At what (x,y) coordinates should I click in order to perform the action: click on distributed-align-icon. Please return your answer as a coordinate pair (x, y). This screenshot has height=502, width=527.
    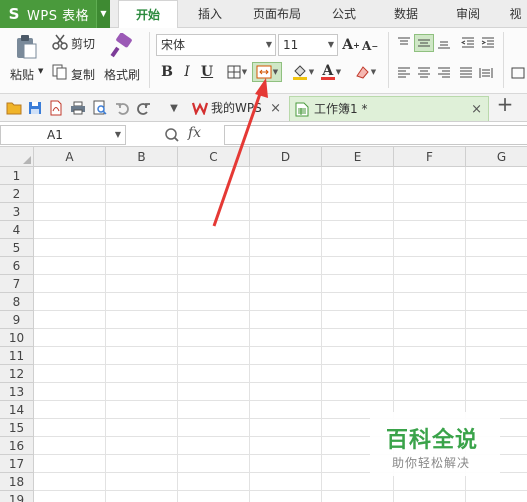
    Looking at the image, I should click on (486, 73).